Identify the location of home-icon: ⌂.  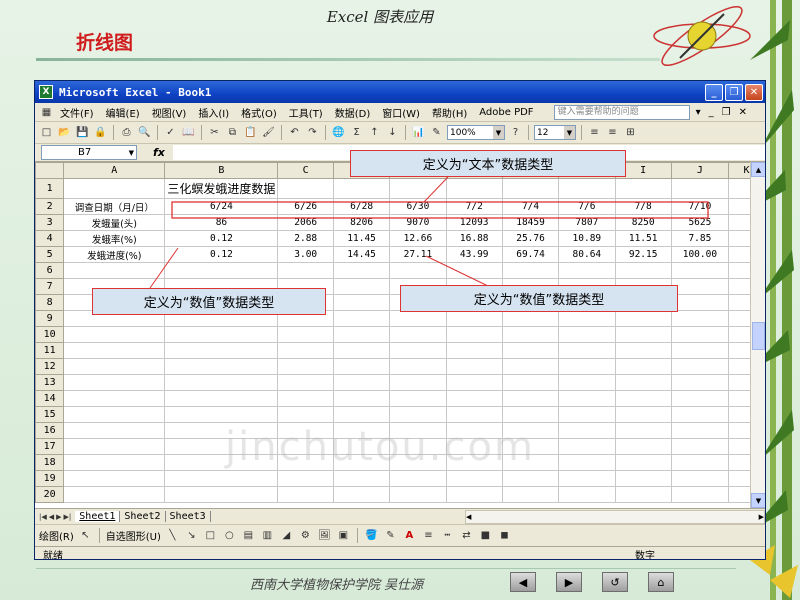
(661, 582).